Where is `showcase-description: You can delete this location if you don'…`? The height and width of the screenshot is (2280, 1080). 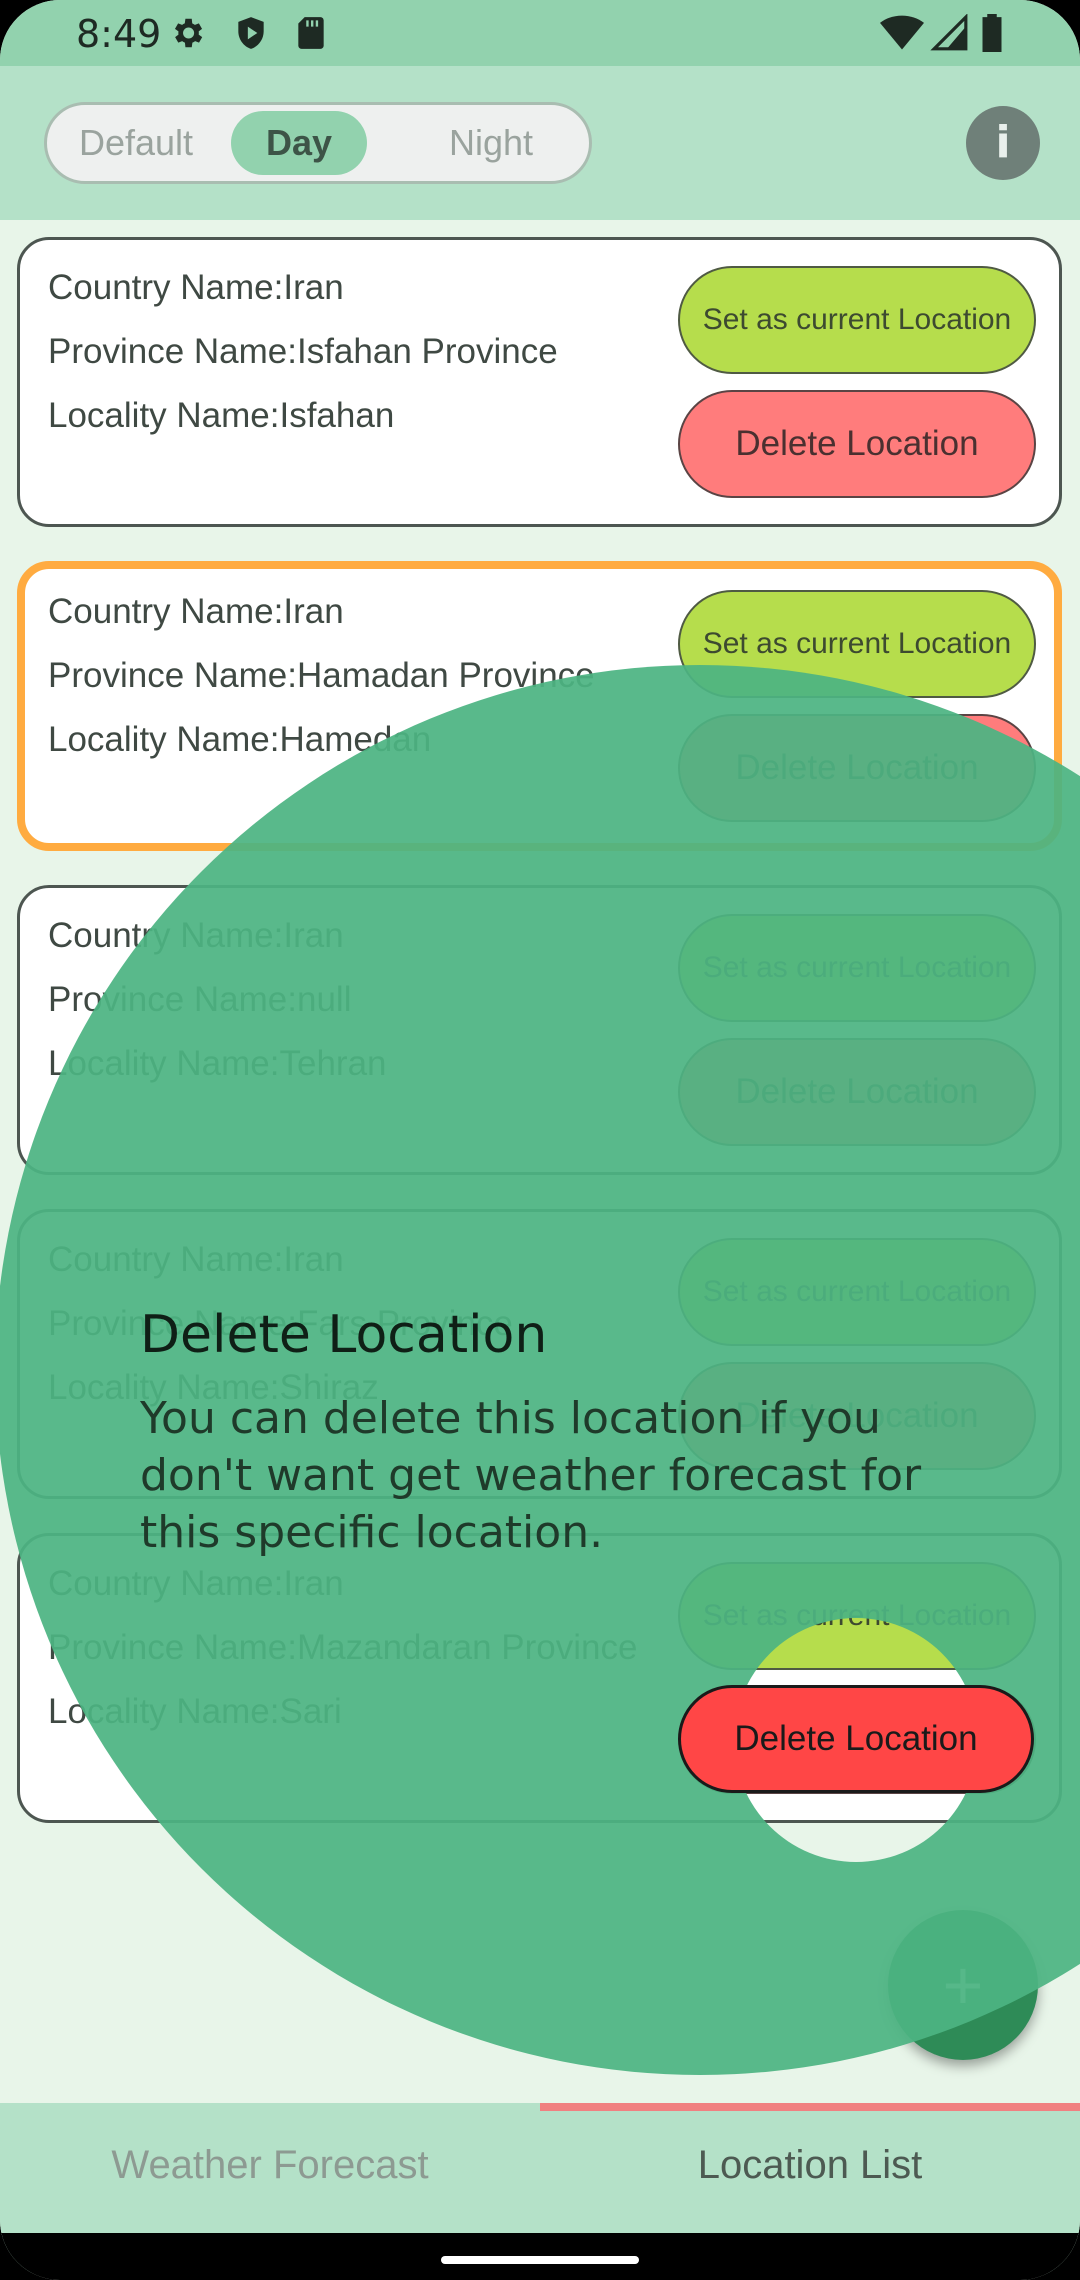
showcase-description: You can delete this location if you don'… is located at coordinates (531, 1475).